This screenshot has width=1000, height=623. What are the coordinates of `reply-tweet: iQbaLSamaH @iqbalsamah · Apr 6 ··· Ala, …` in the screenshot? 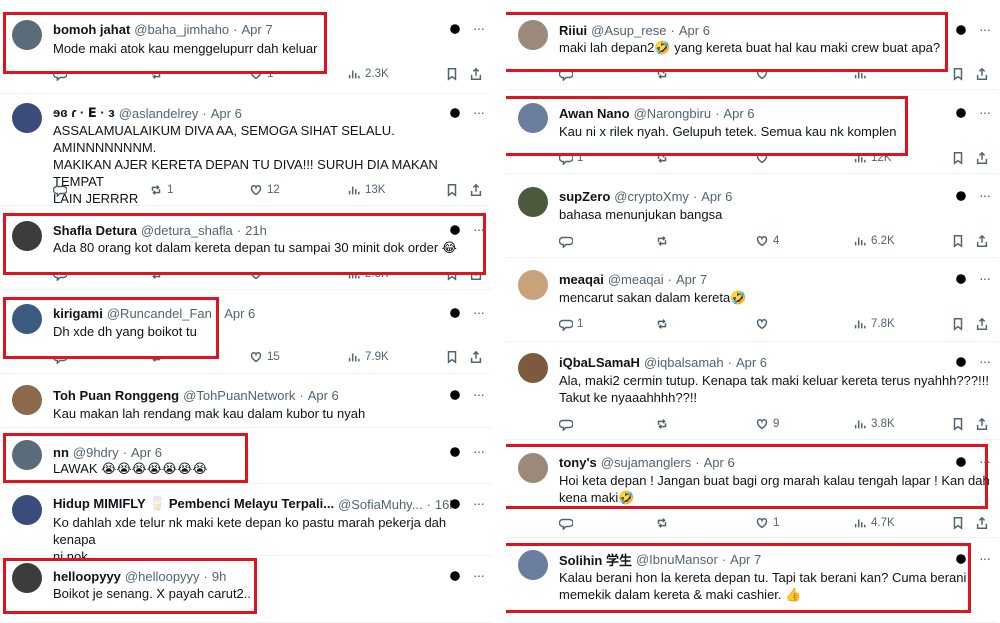 It's located at (752, 391).